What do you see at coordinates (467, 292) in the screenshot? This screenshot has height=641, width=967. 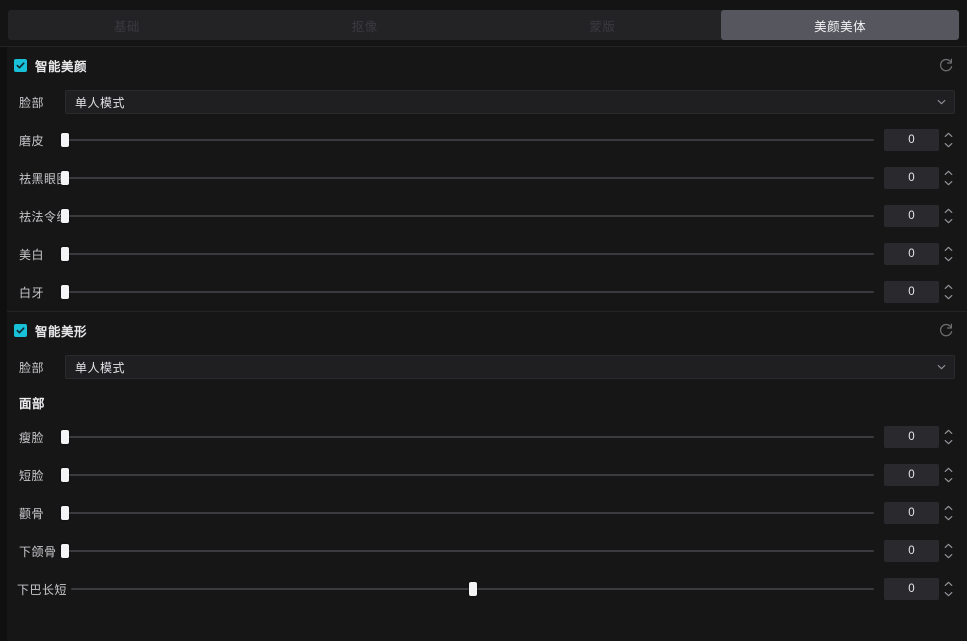 I see `slider-teeth` at bounding box center [467, 292].